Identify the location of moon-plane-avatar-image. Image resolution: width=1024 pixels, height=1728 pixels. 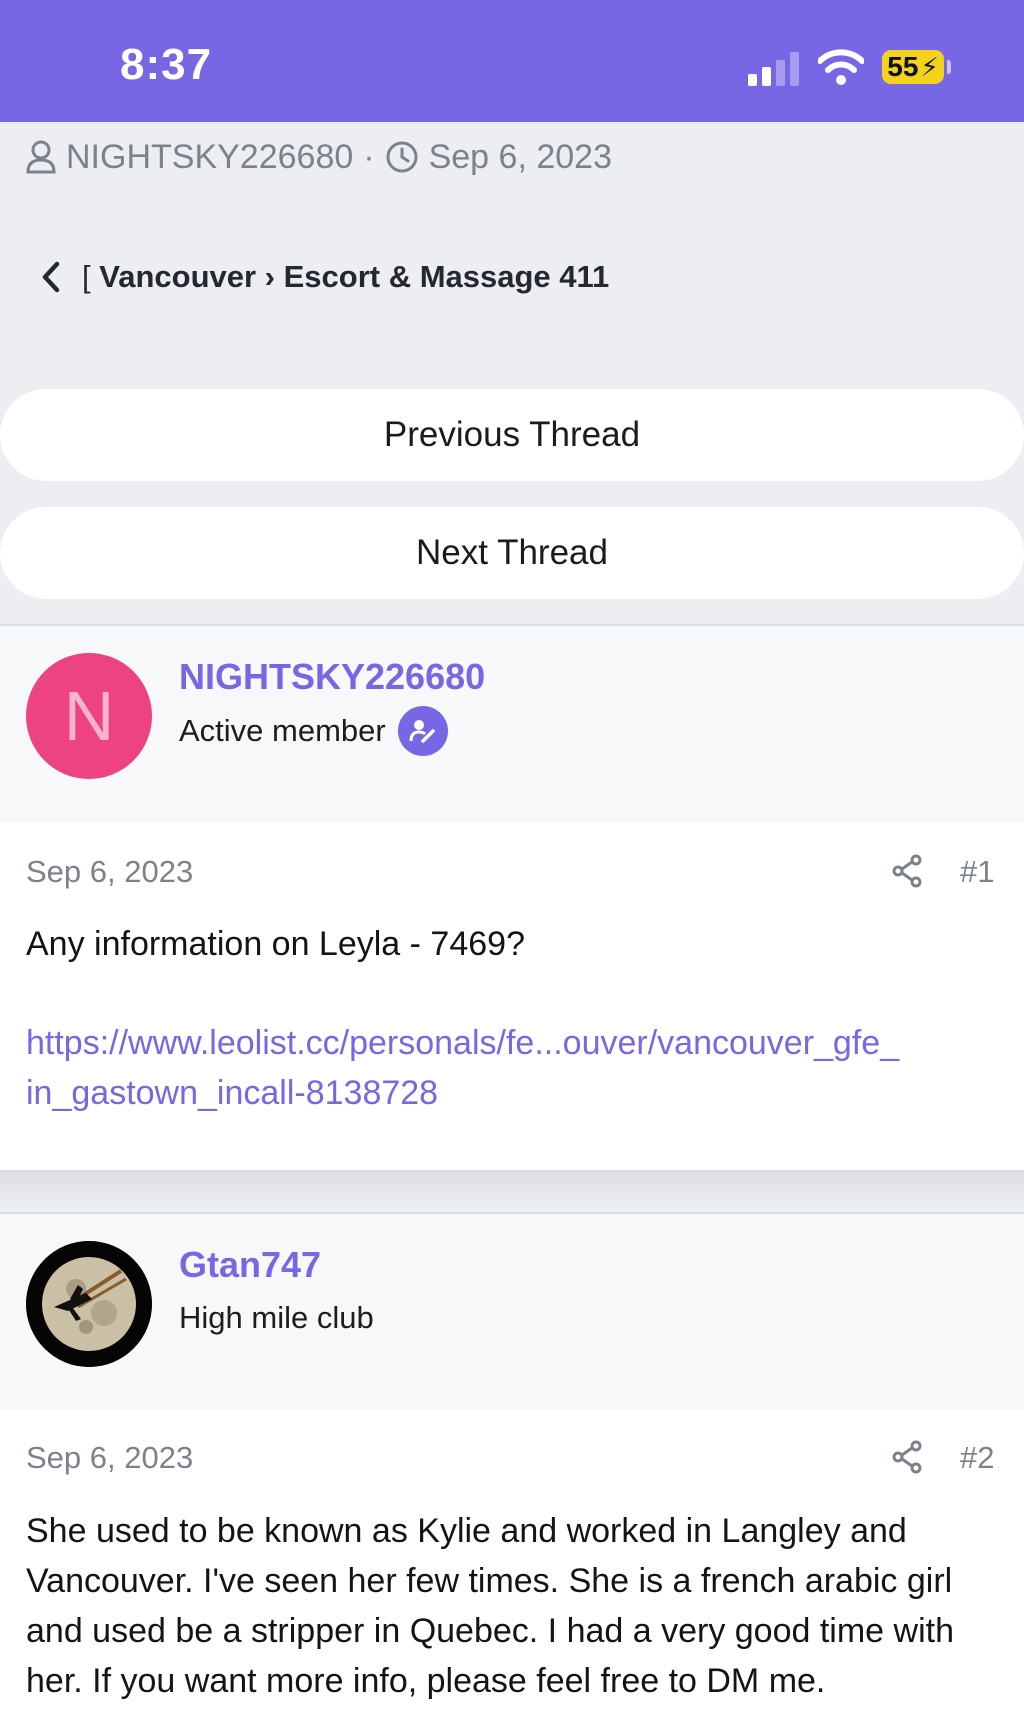
(89, 1304).